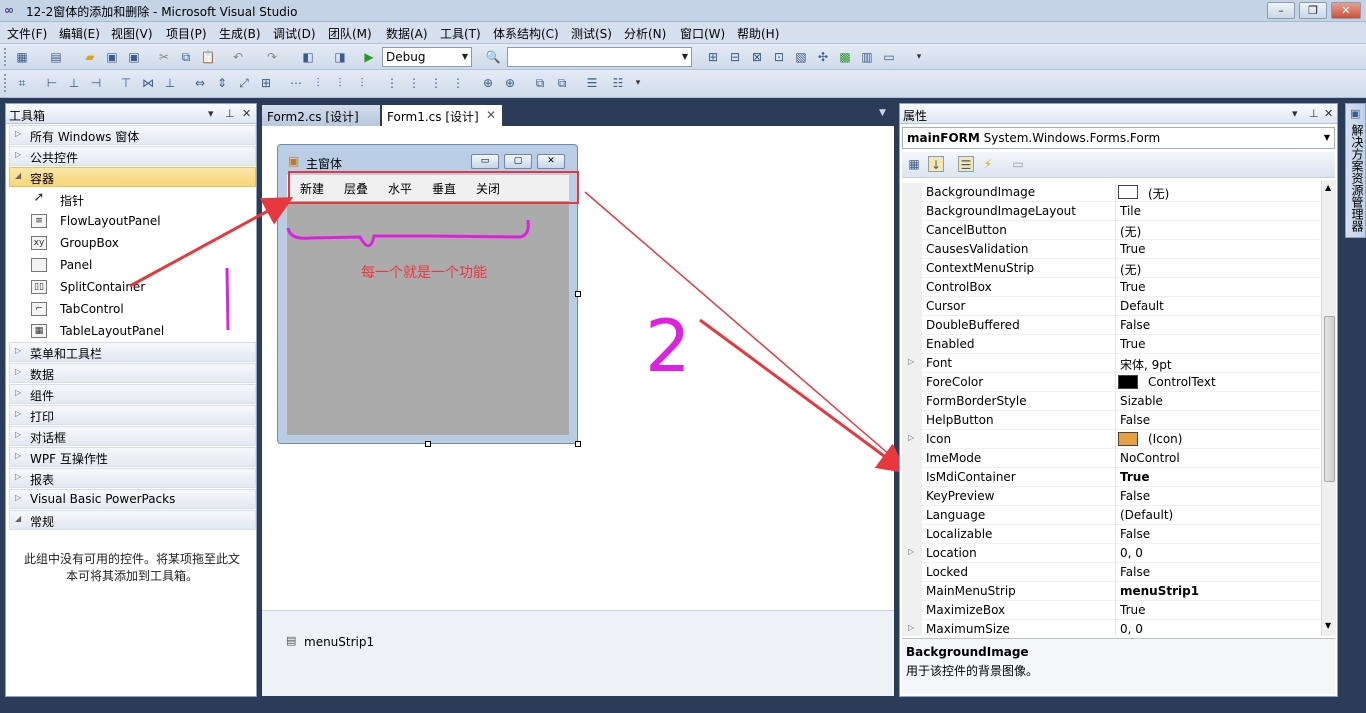 The height and width of the screenshot is (713, 1366). What do you see at coordinates (1018, 164) in the screenshot?
I see `property-pages-icon: ▭` at bounding box center [1018, 164].